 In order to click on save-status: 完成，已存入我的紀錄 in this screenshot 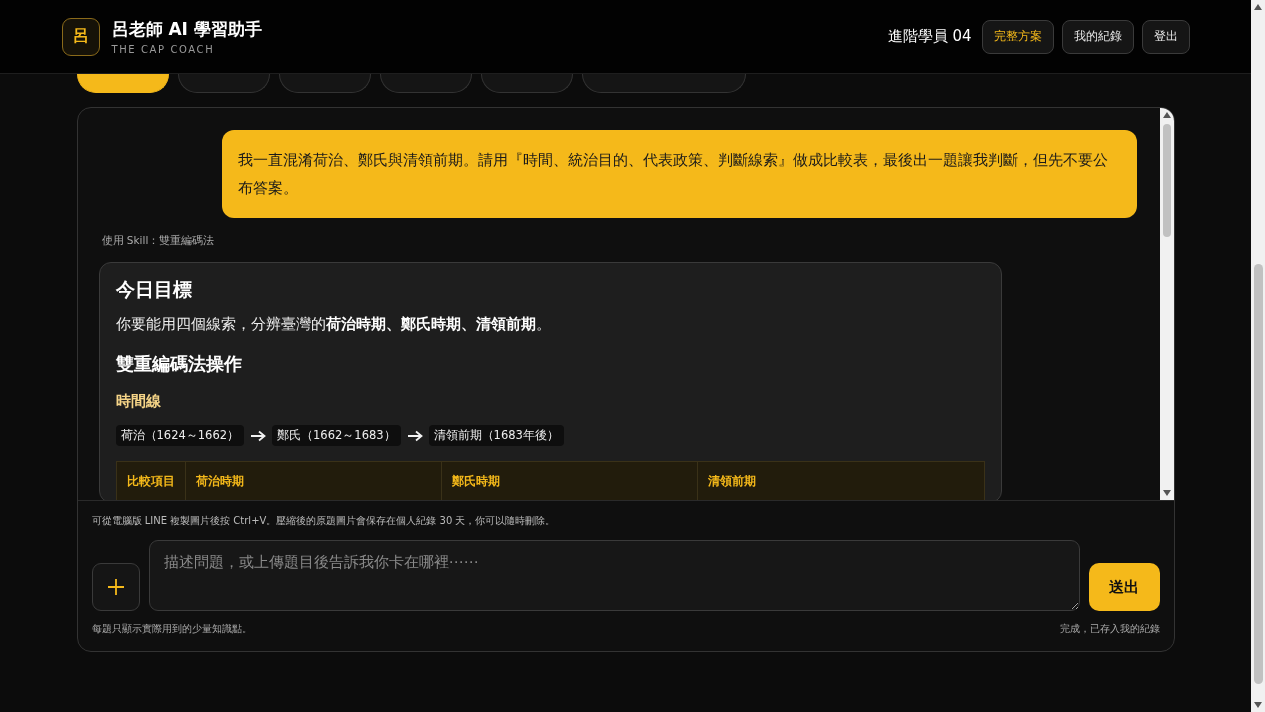, I will do `click(1109, 629)`.